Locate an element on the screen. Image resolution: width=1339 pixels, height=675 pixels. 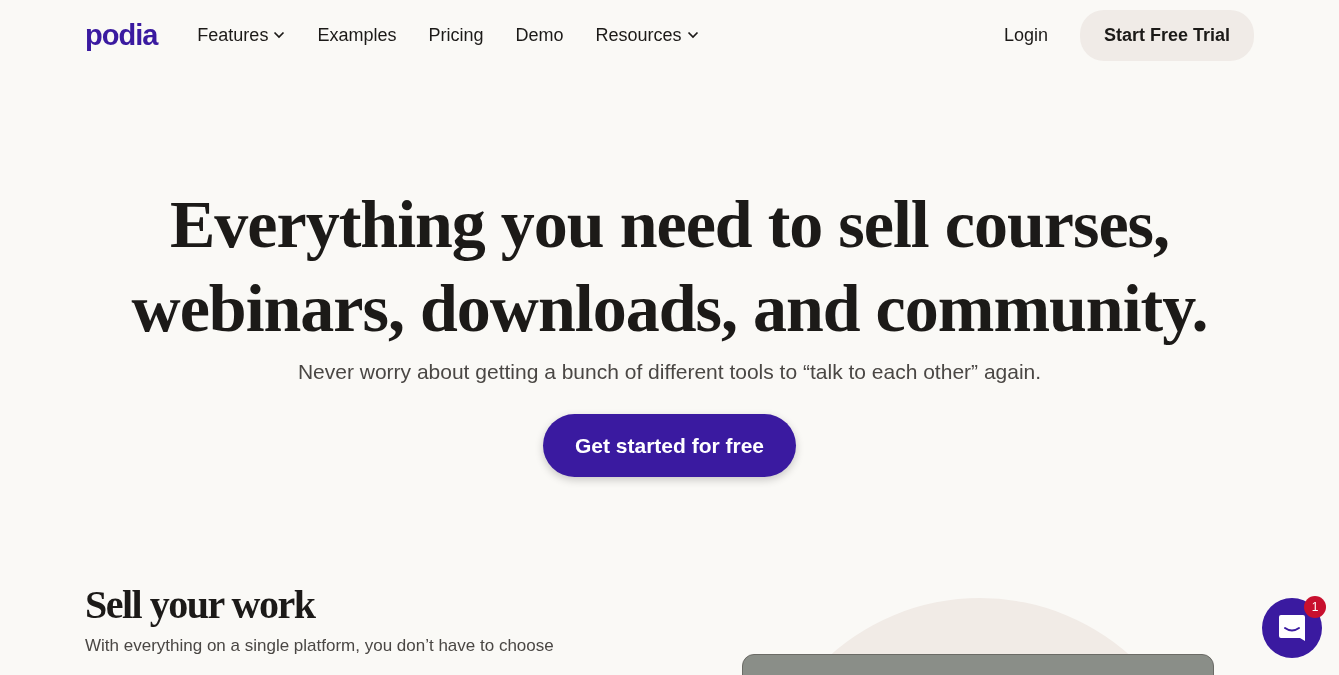
chat-button is located at coordinates (1292, 628).